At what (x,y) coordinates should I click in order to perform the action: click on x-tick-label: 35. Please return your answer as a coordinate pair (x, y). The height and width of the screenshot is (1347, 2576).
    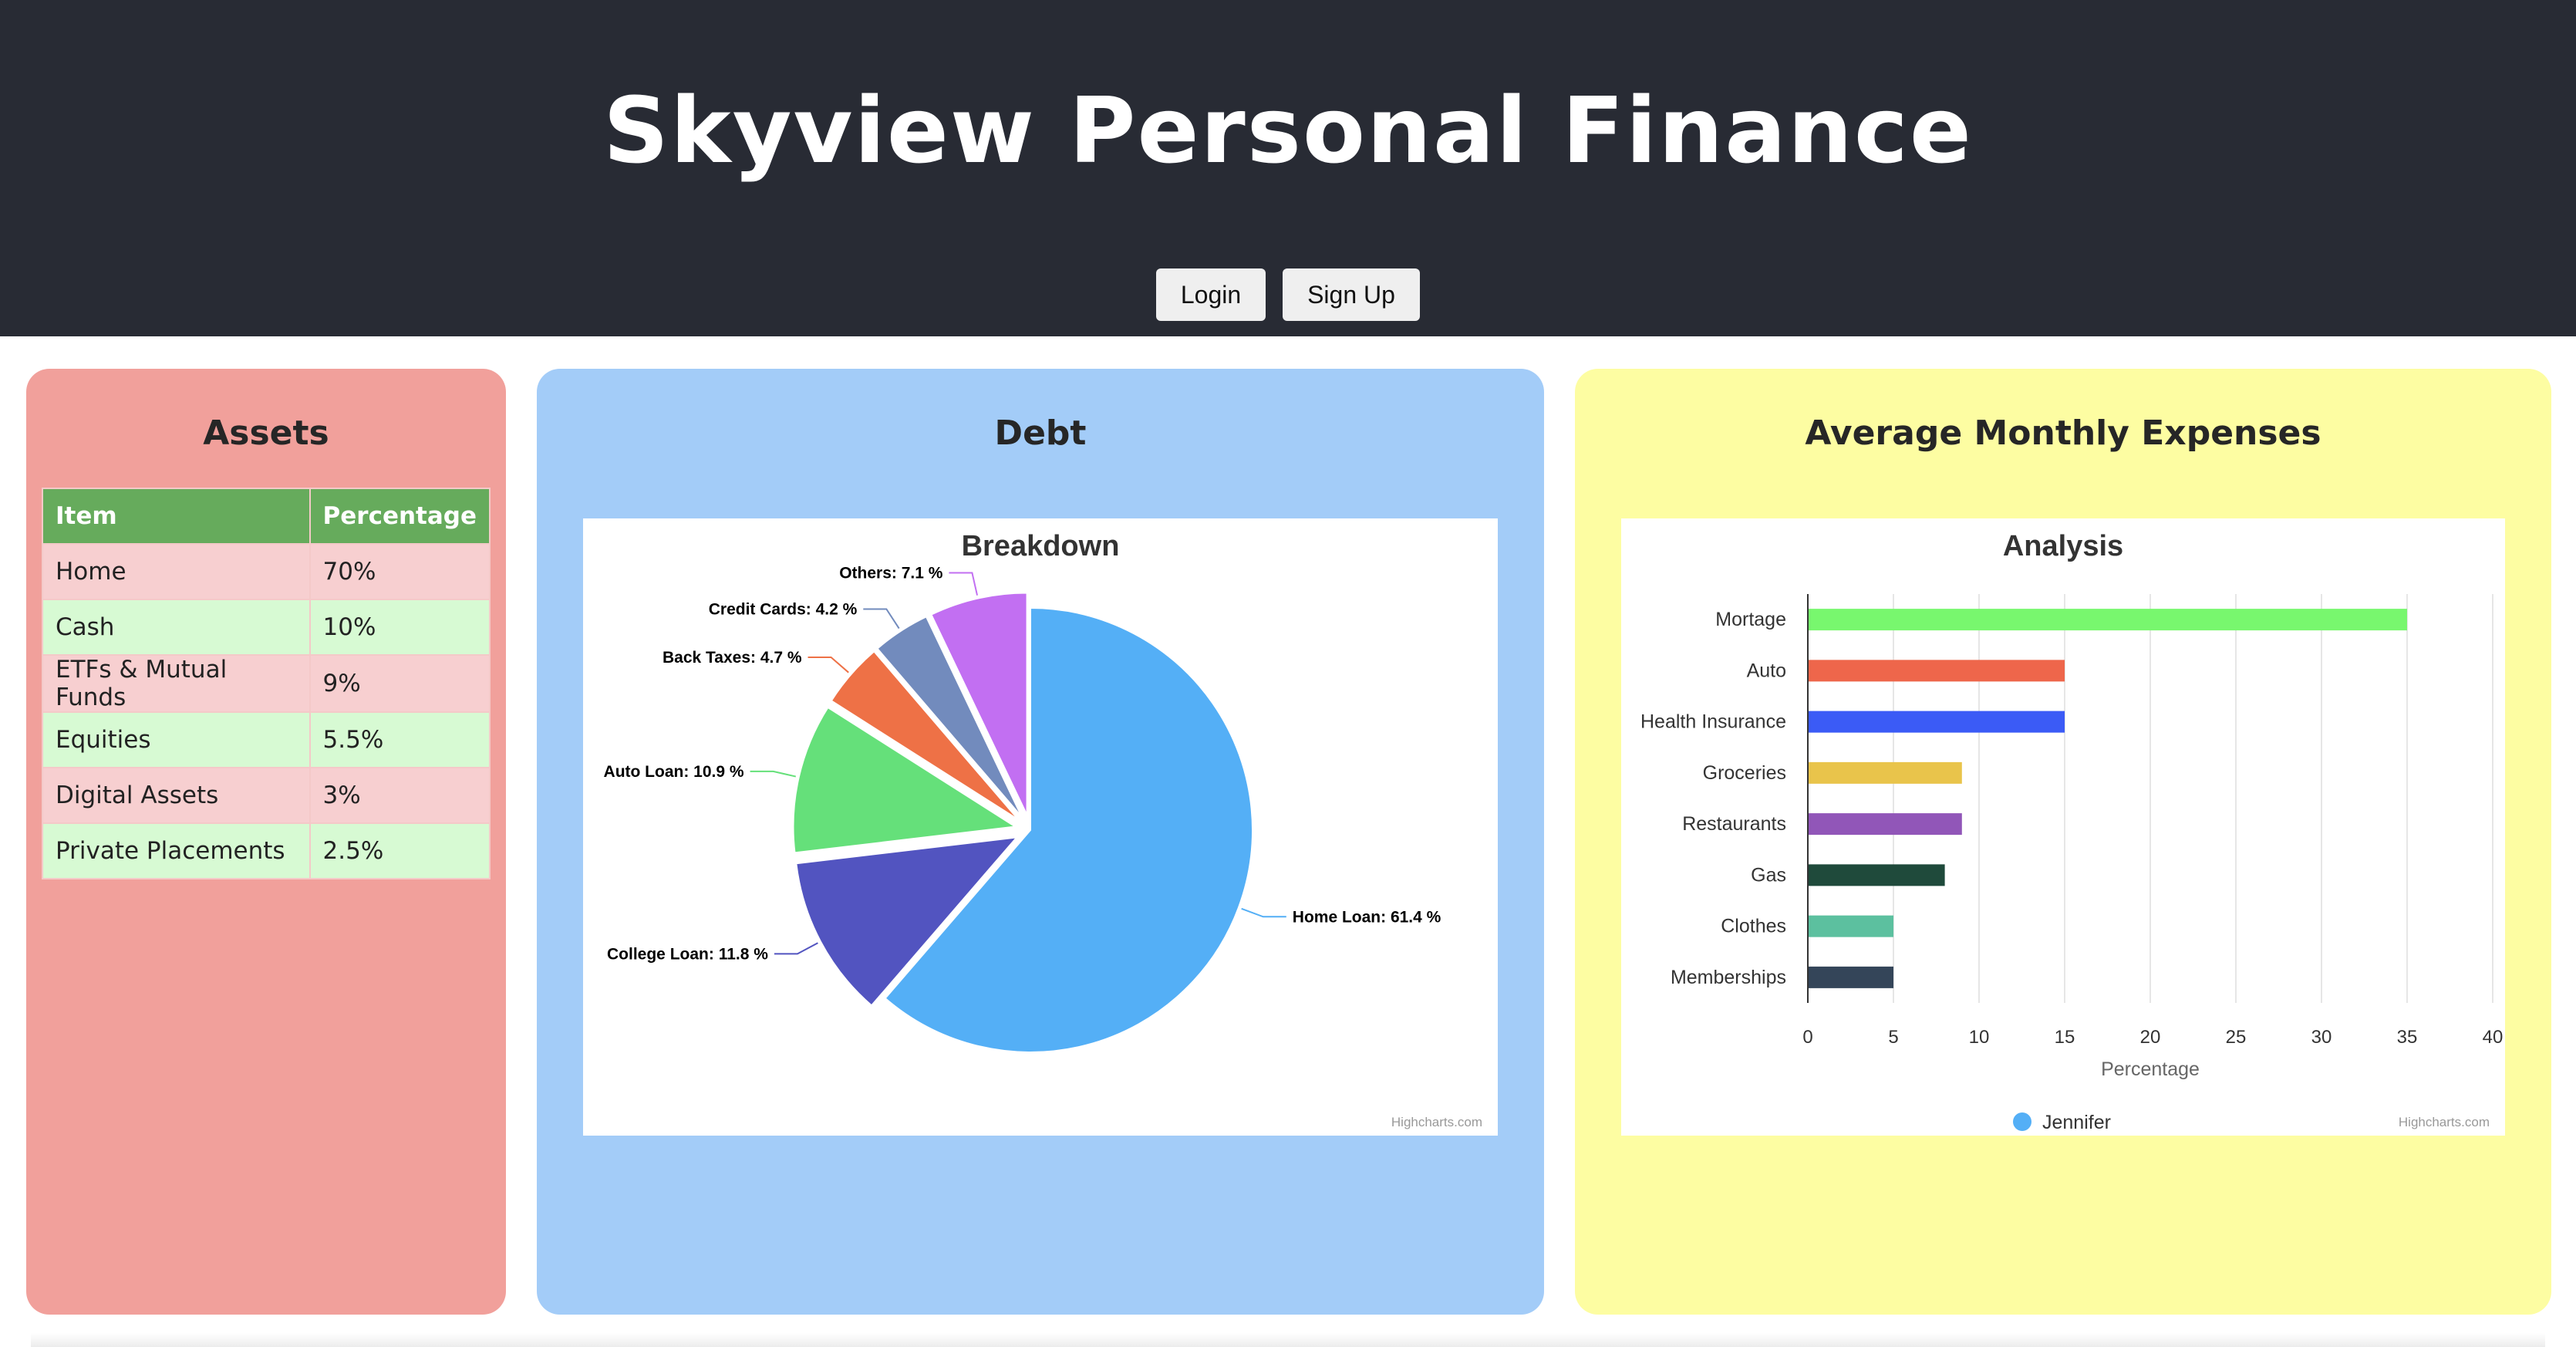
    Looking at the image, I should click on (2407, 1038).